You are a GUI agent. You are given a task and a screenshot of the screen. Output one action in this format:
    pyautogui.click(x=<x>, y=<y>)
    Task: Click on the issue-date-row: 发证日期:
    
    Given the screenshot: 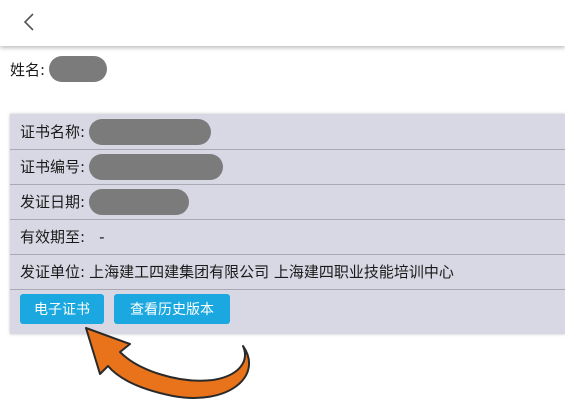 What is the action you would take?
    pyautogui.click(x=287, y=202)
    